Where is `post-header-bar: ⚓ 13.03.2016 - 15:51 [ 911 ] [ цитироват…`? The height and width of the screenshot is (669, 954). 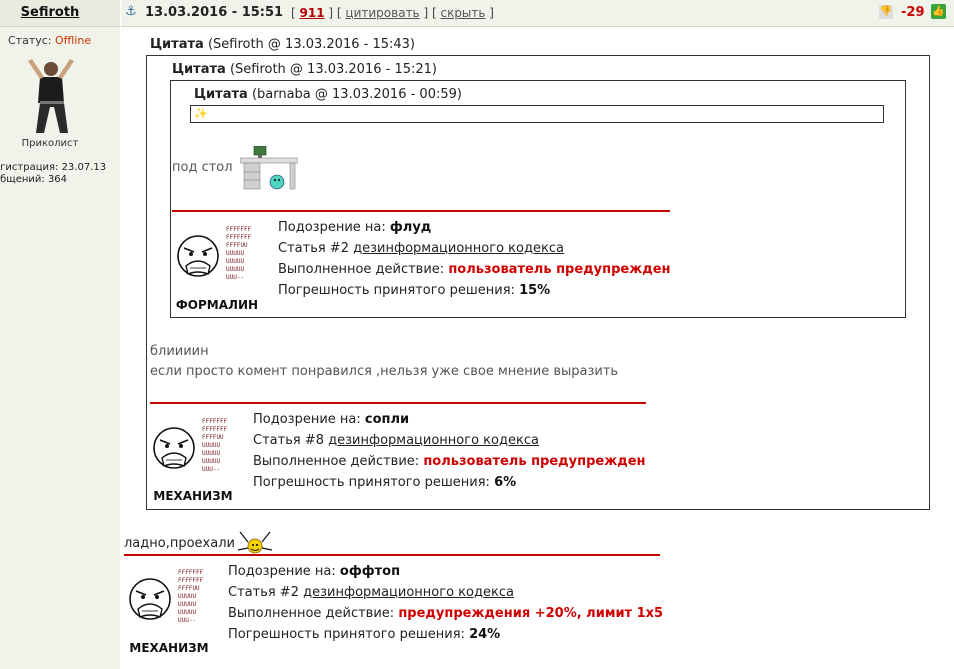 post-header-bar: ⚓ 13.03.2016 - 15:51 [ 911 ] [ цитироват… is located at coordinates (537, 13).